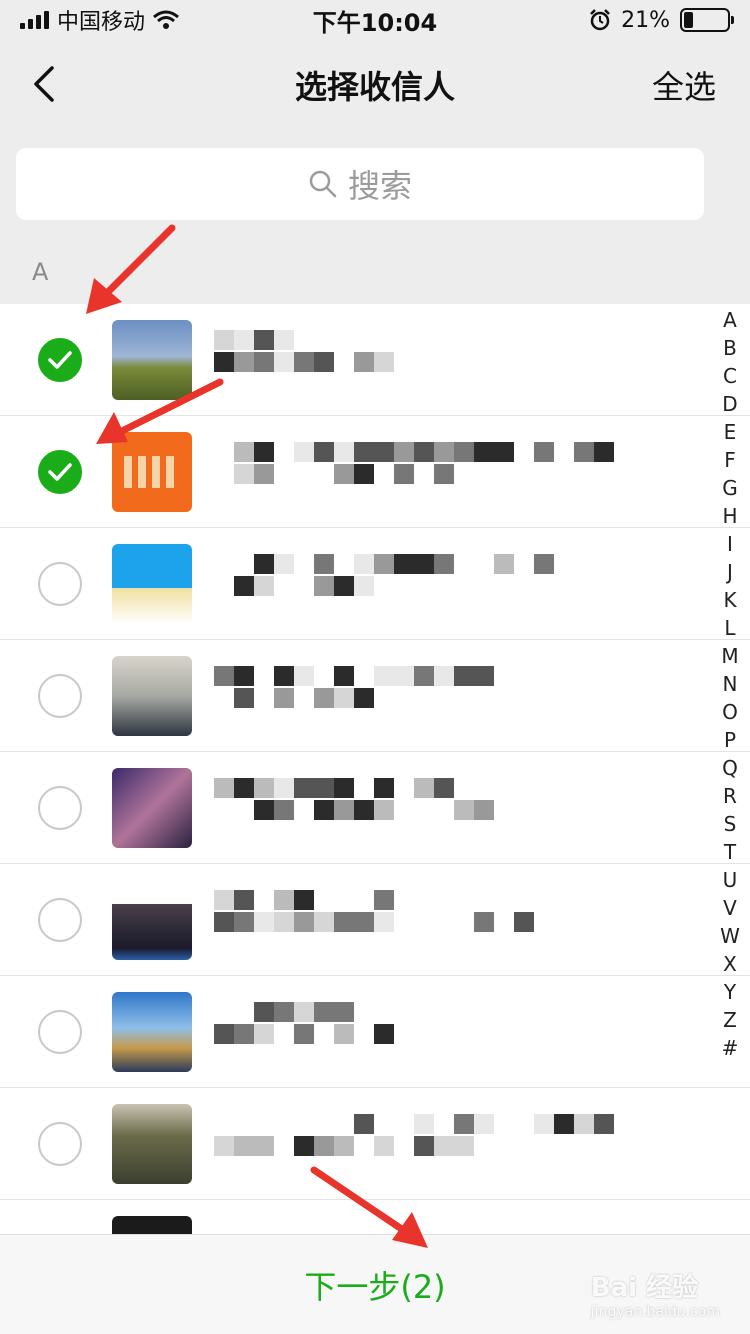 The width and height of the screenshot is (750, 1334). Describe the element at coordinates (730, 992) in the screenshot. I see `index-letter: Y` at that location.